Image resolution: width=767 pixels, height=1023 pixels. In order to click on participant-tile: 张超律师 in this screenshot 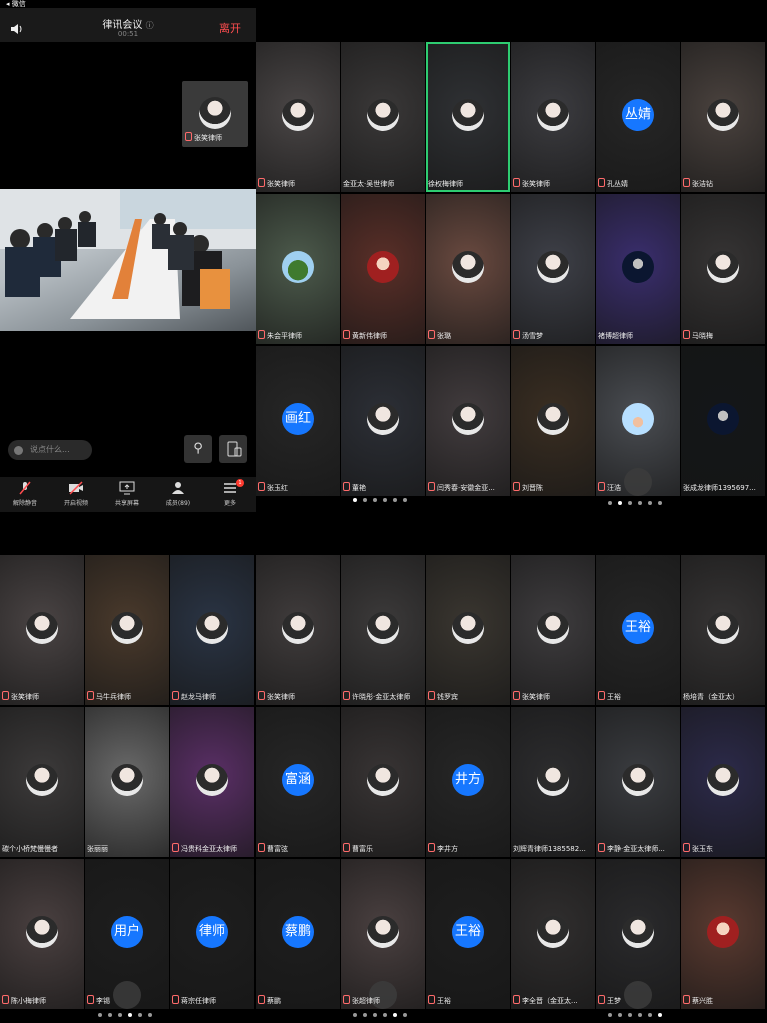, I will do `click(383, 934)`.